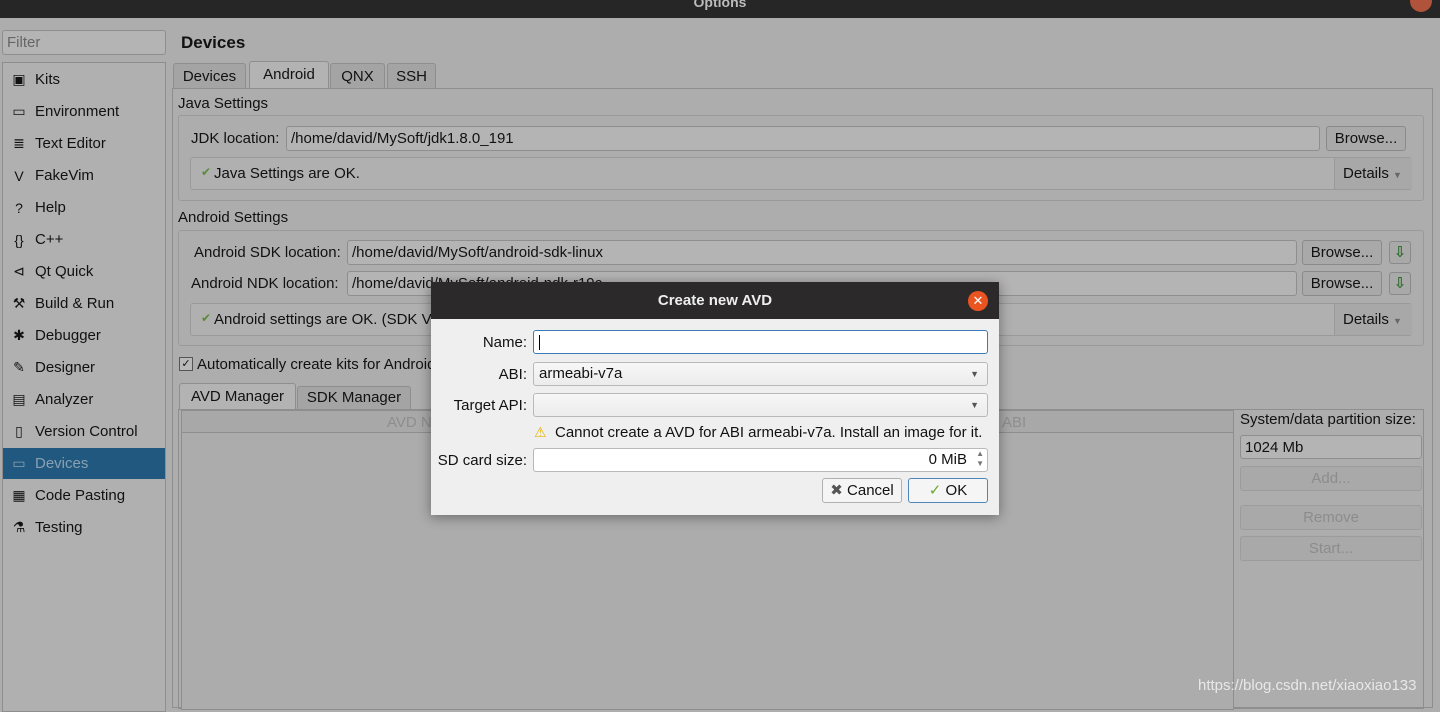 This screenshot has width=1440, height=712. What do you see at coordinates (720, 5) in the screenshot?
I see `window-title: Options` at bounding box center [720, 5].